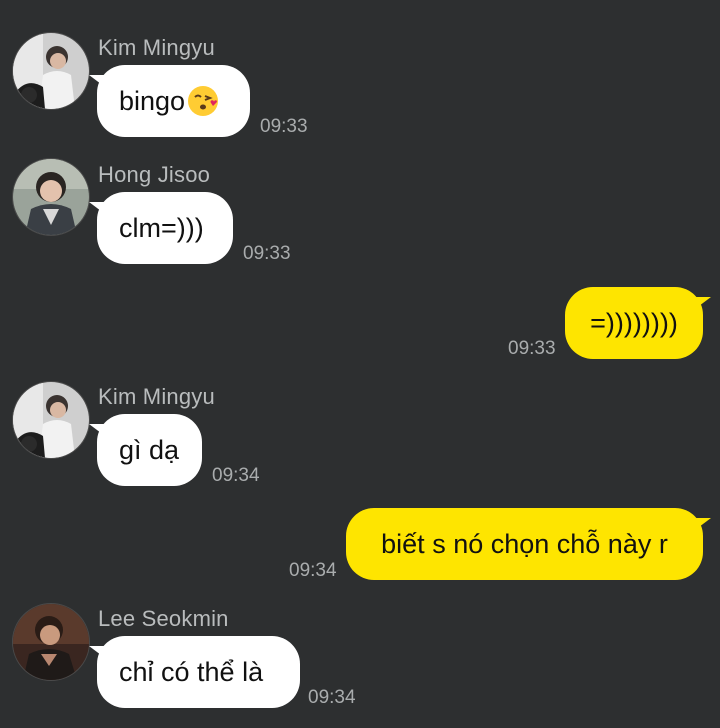 The image size is (720, 728). I want to click on message-text: biết s nó chọn chỗ này r, so click(524, 543).